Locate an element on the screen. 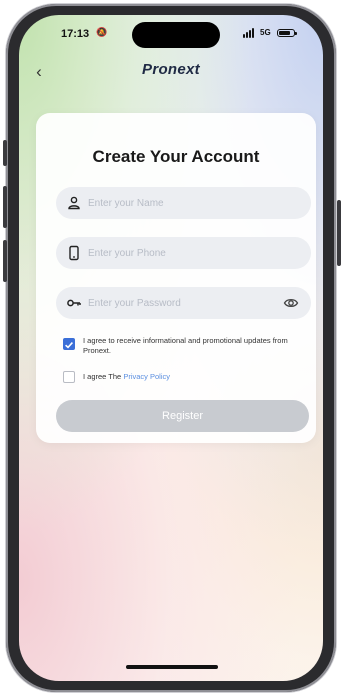 Image resolution: width=344 pixels, height=697 pixels. action-button is located at coordinates (5, 153).